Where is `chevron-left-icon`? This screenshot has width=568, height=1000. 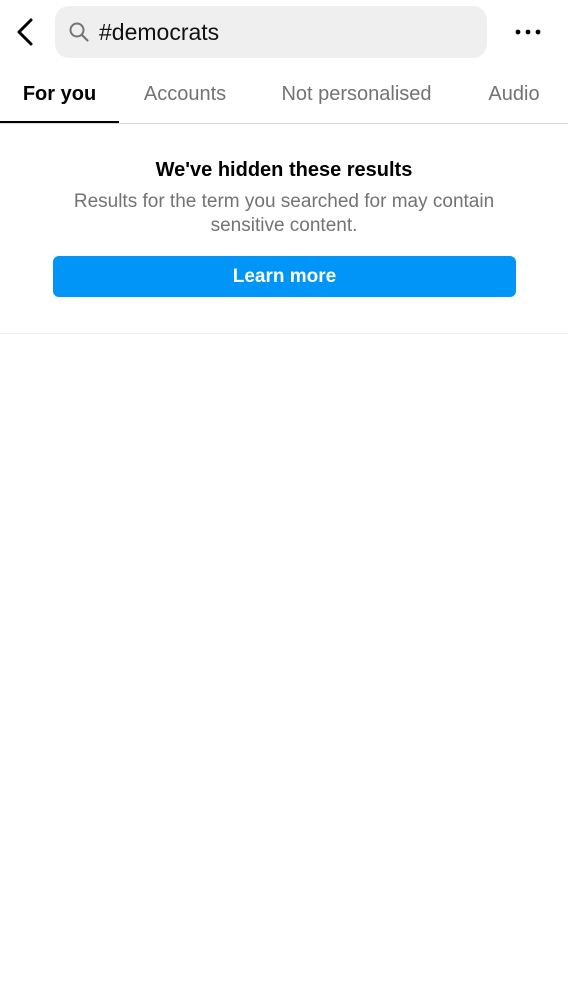 chevron-left-icon is located at coordinates (25, 32).